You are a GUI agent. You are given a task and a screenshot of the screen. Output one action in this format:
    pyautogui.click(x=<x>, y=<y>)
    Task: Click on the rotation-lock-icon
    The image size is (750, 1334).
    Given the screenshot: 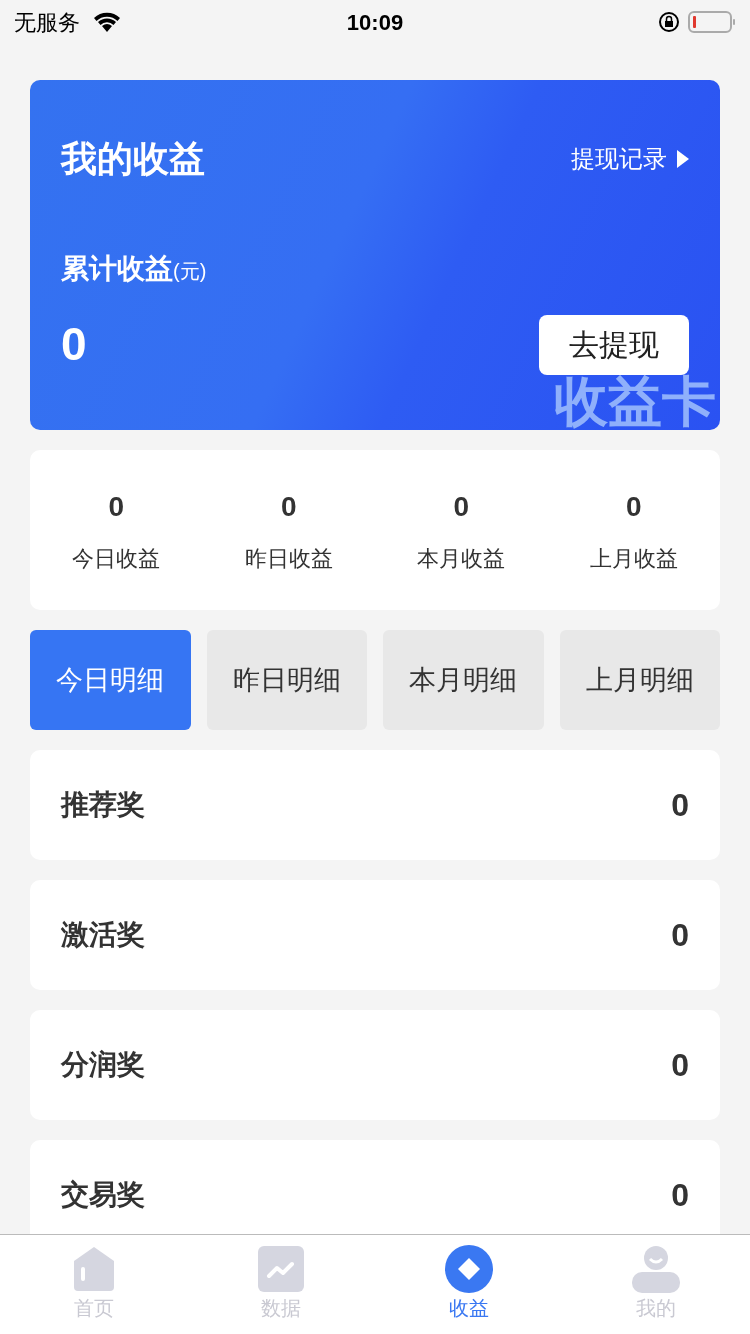 What is the action you would take?
    pyautogui.click(x=669, y=22)
    